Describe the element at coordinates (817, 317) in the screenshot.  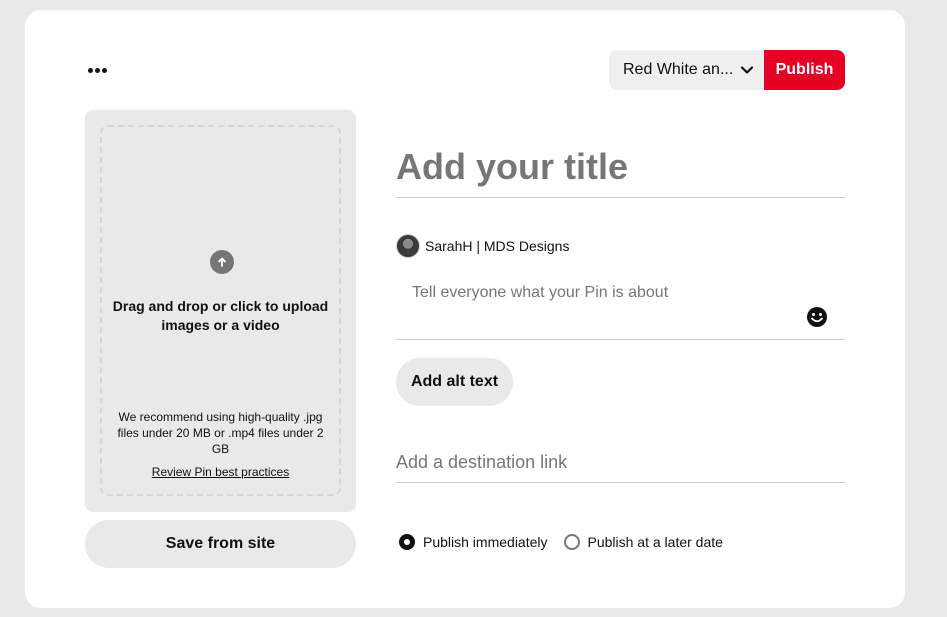
I see `emoji-smile-icon` at that location.